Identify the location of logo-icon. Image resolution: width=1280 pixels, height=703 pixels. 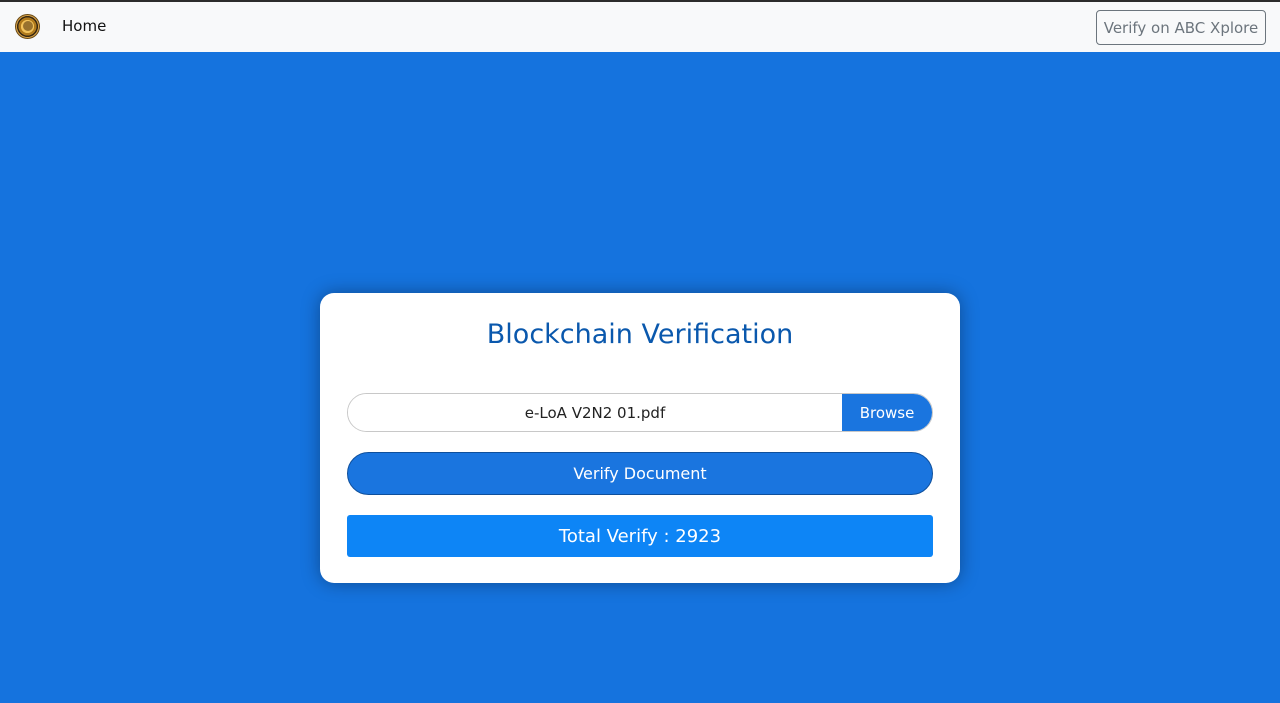
(27, 26).